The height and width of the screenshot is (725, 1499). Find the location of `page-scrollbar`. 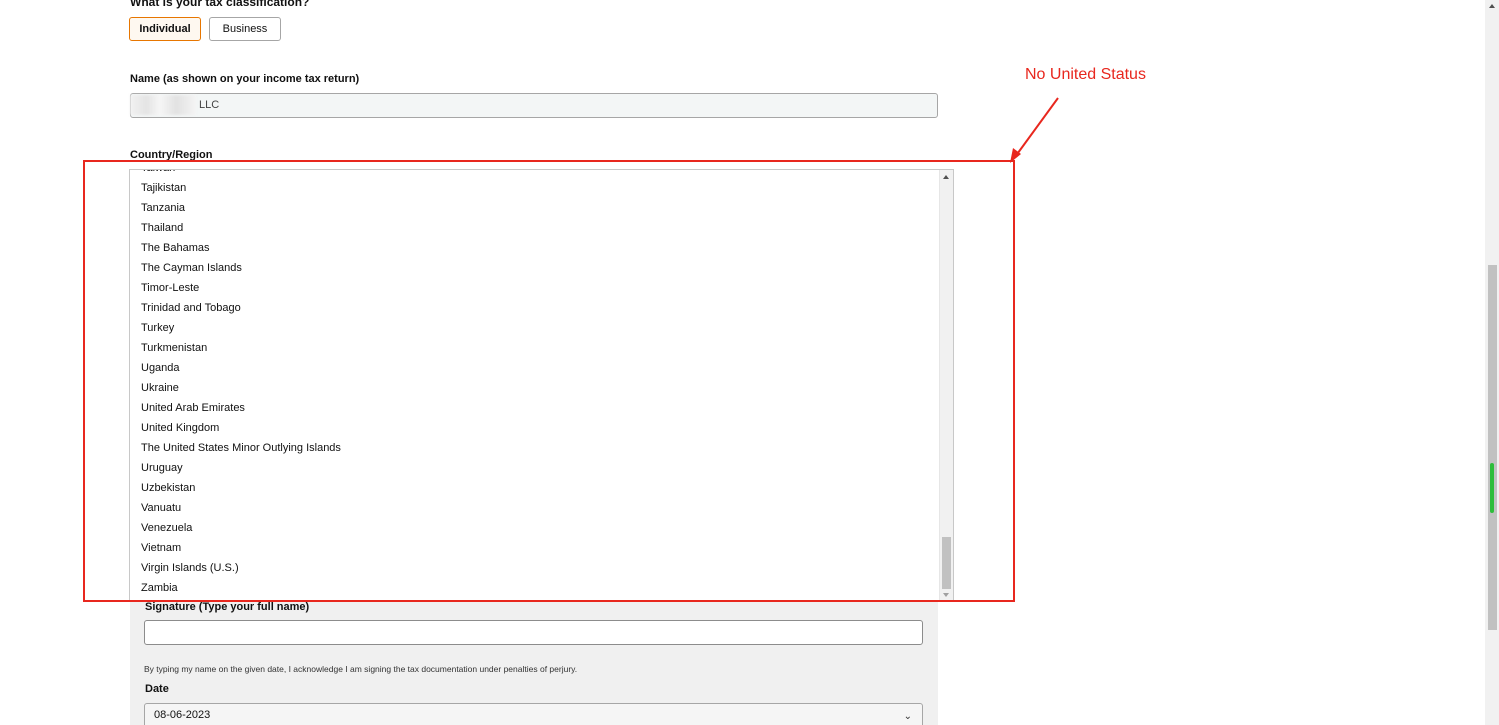

page-scrollbar is located at coordinates (1492, 362).